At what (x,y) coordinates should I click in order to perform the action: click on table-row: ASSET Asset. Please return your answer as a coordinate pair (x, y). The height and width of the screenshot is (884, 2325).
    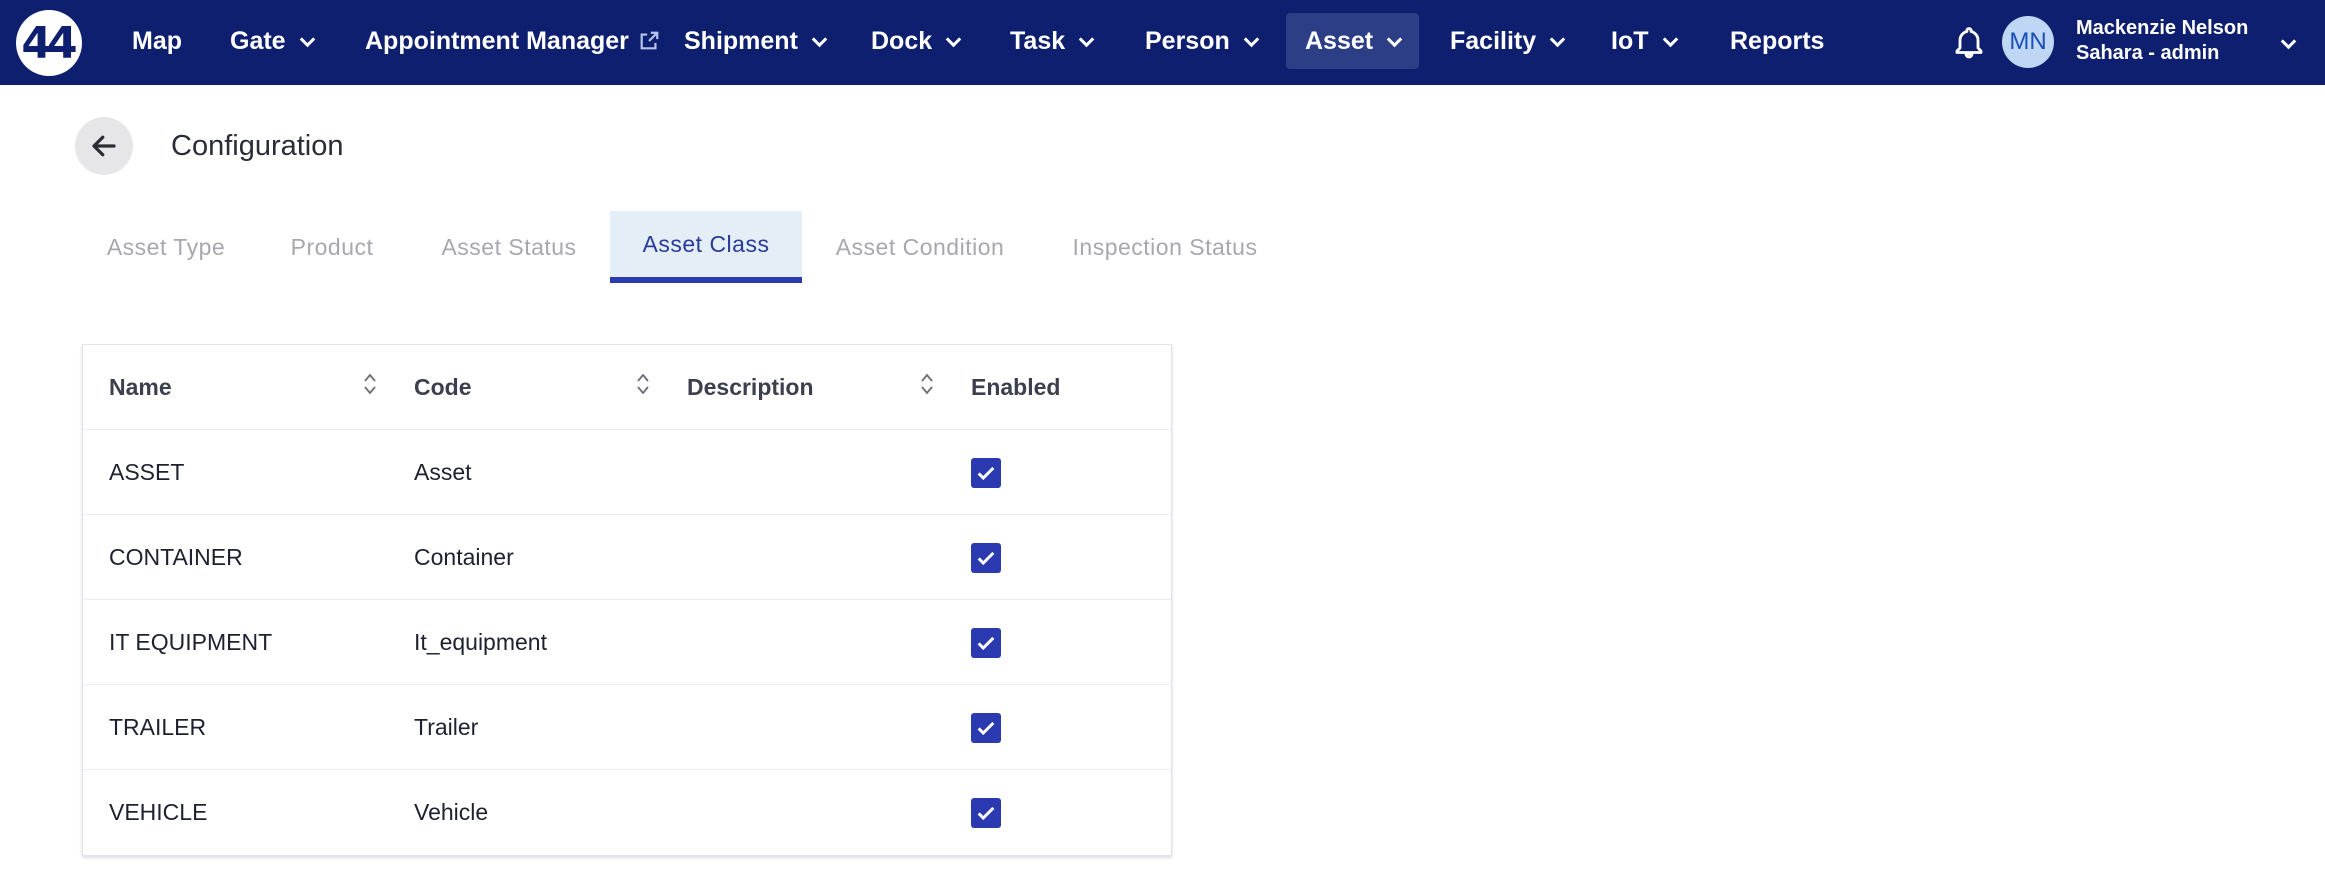
    Looking at the image, I should click on (627, 472).